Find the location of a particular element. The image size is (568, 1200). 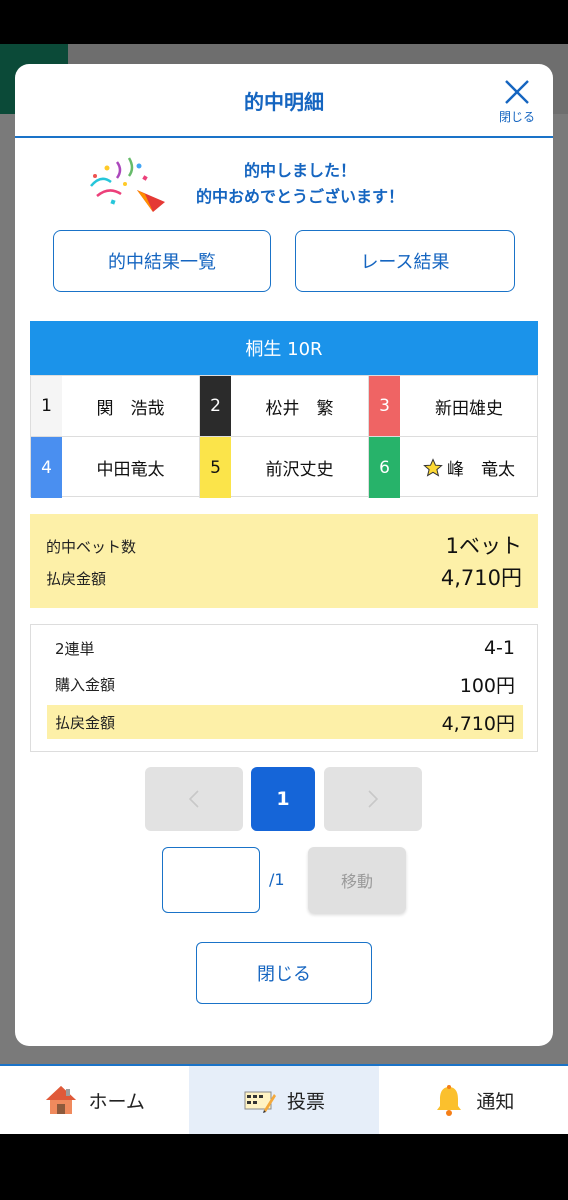

nav-vote: 投票 is located at coordinates (284, 1100).